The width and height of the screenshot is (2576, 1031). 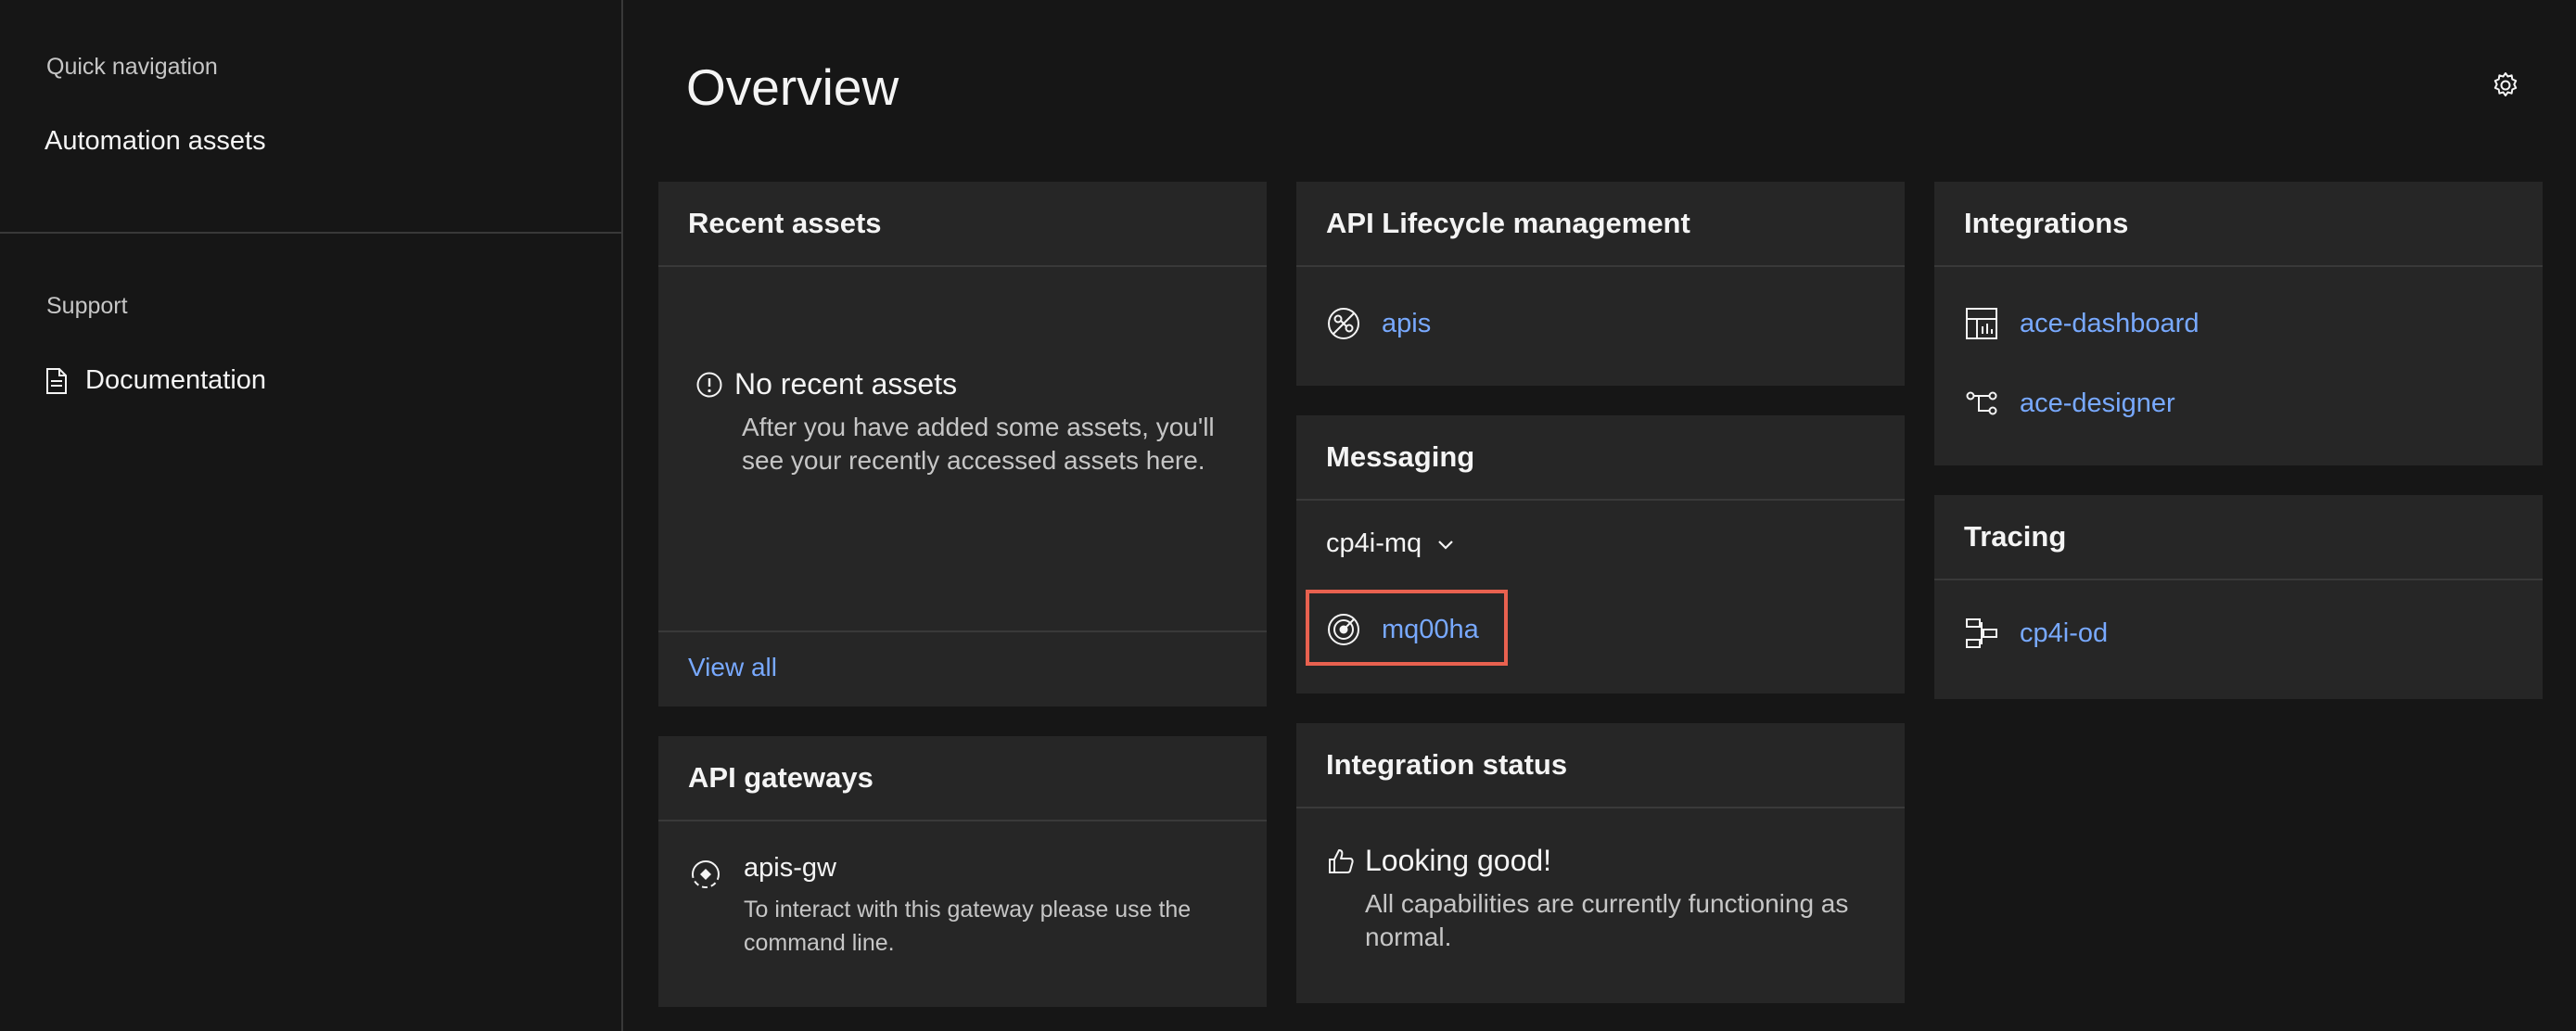 I want to click on view-all-link: View all, so click(x=732, y=667).